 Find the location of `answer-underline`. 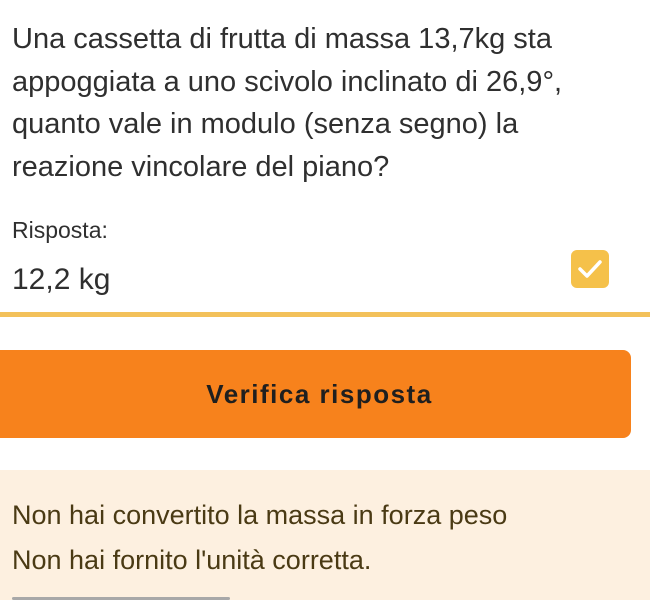

answer-underline is located at coordinates (325, 314).